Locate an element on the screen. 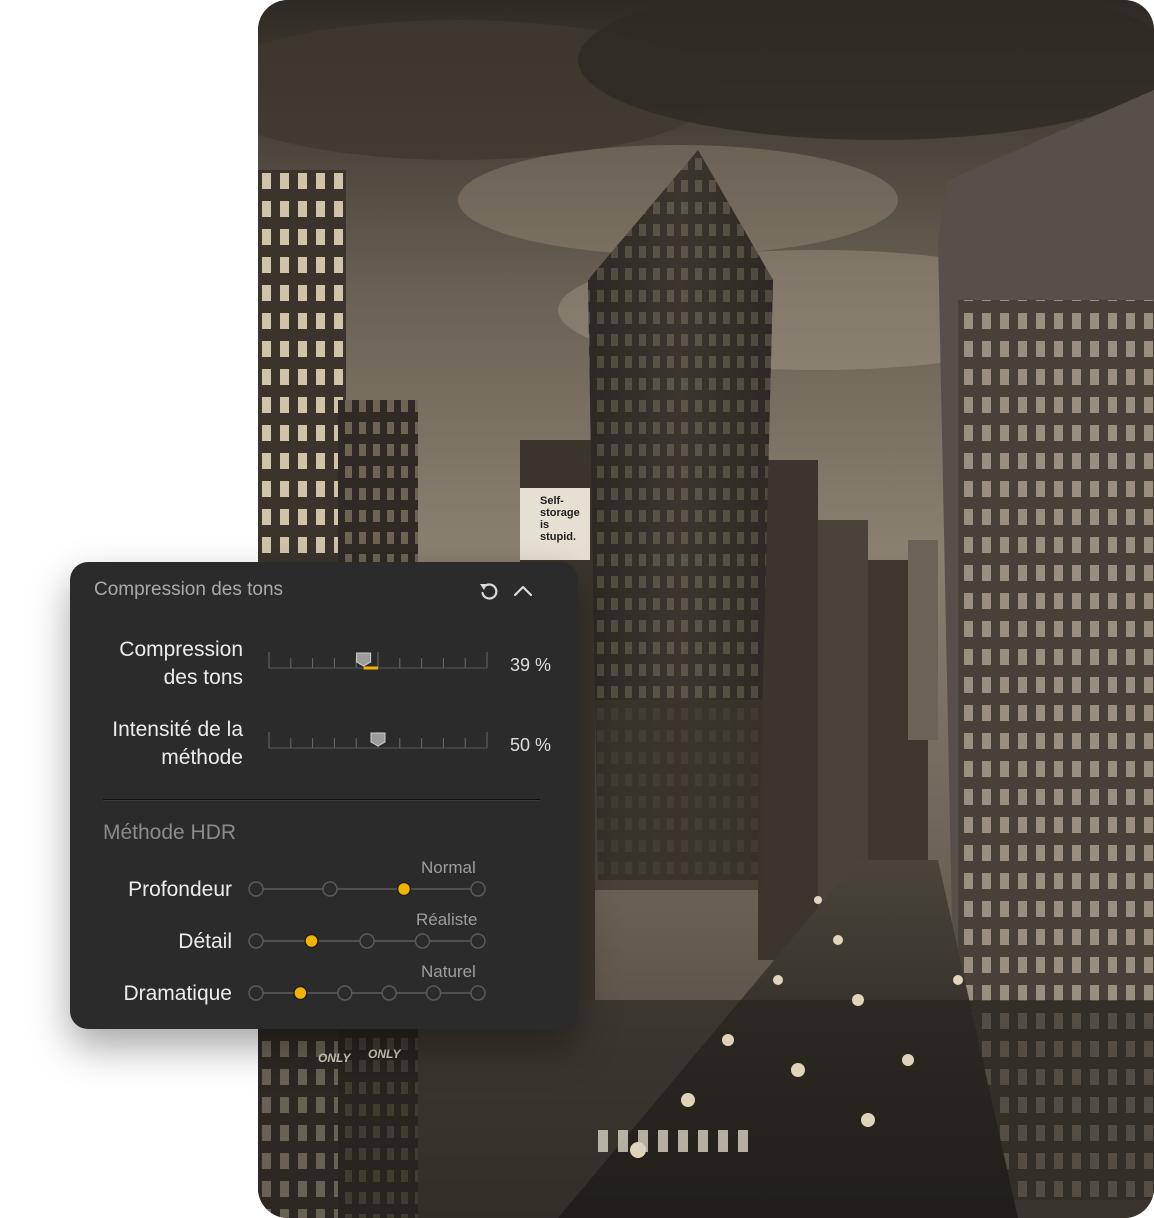 Image resolution: width=1154 pixels, height=1218 pixels. road-marking-2: ONLY is located at coordinates (384, 1054).